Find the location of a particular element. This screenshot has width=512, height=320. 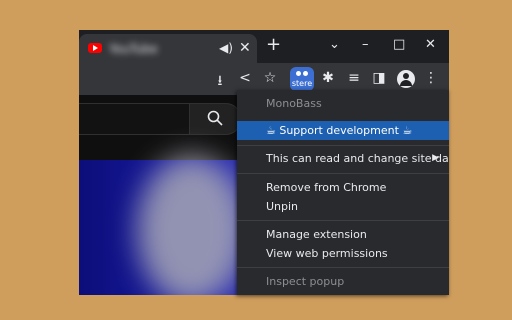

menu-item-remove: Remove from Chrome is located at coordinates (343, 187).